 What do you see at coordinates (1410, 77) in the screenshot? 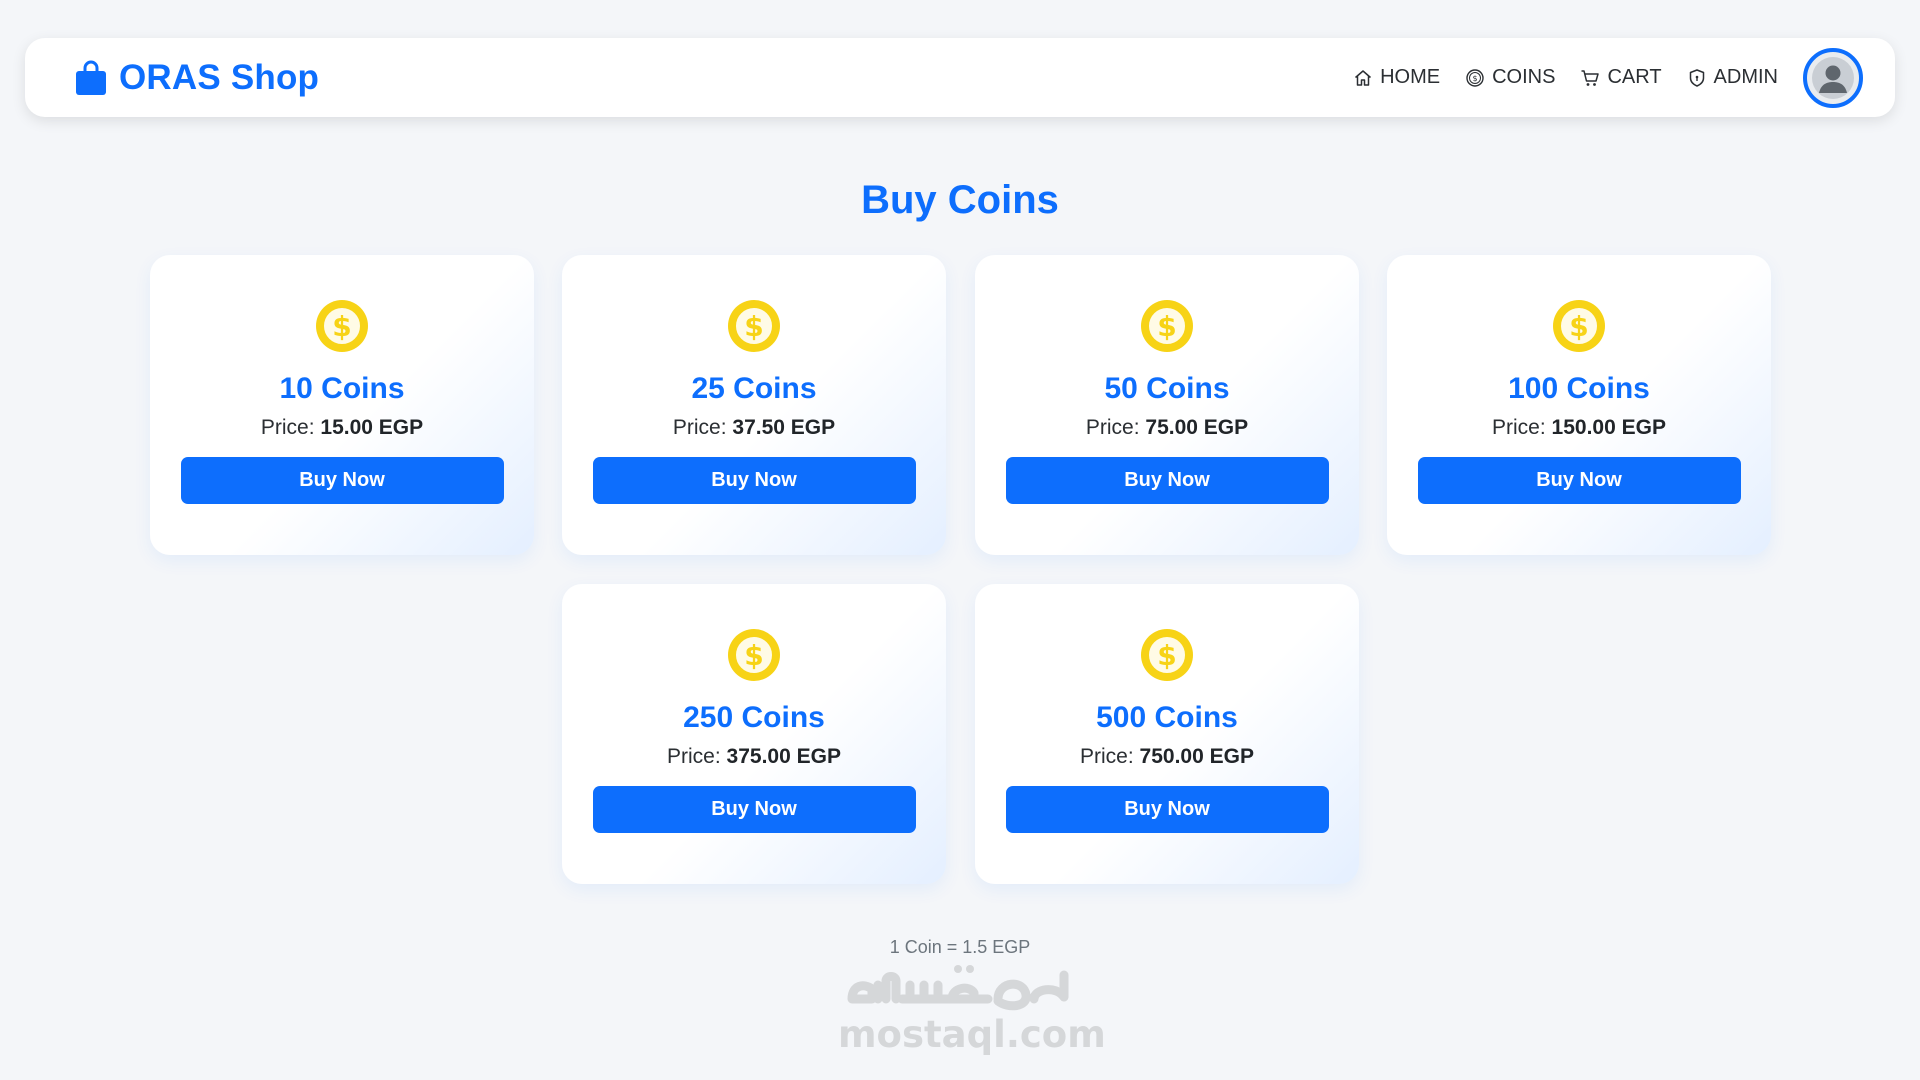
I see `nav-home-label: HOME` at bounding box center [1410, 77].